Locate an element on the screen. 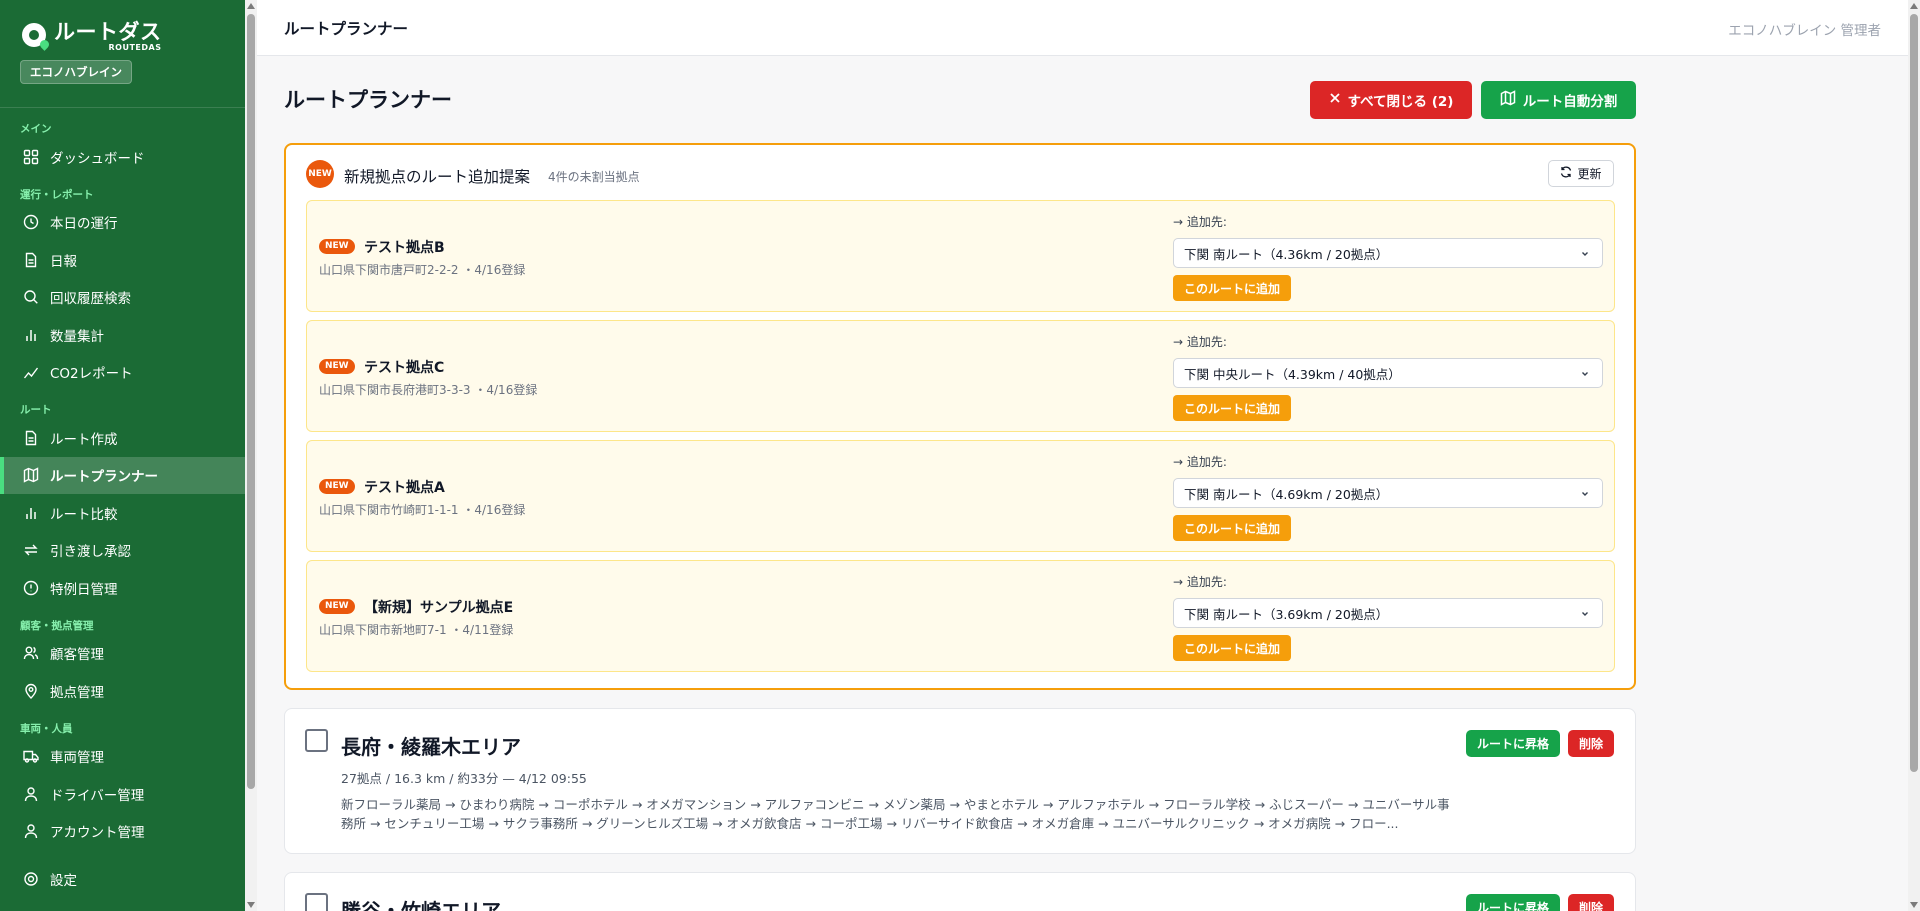 This screenshot has width=1920, height=911. sidebar-item-special-days: 特例日管理 is located at coordinates (122, 588).